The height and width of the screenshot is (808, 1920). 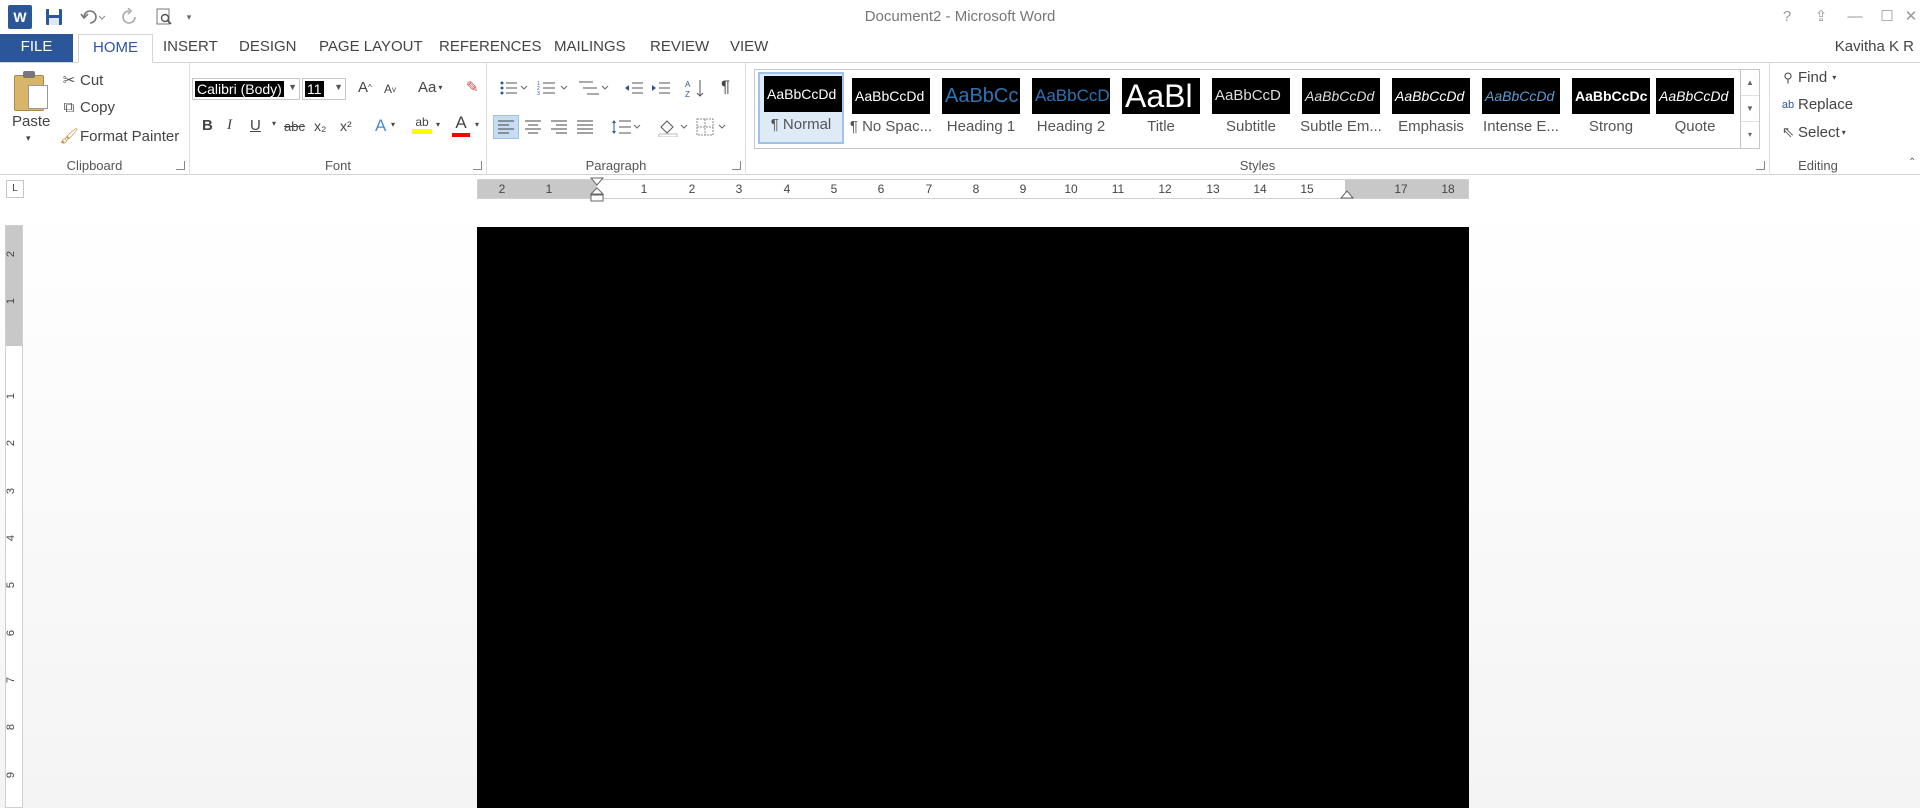 I want to click on tab-references: REFERENCES, so click(x=490, y=48).